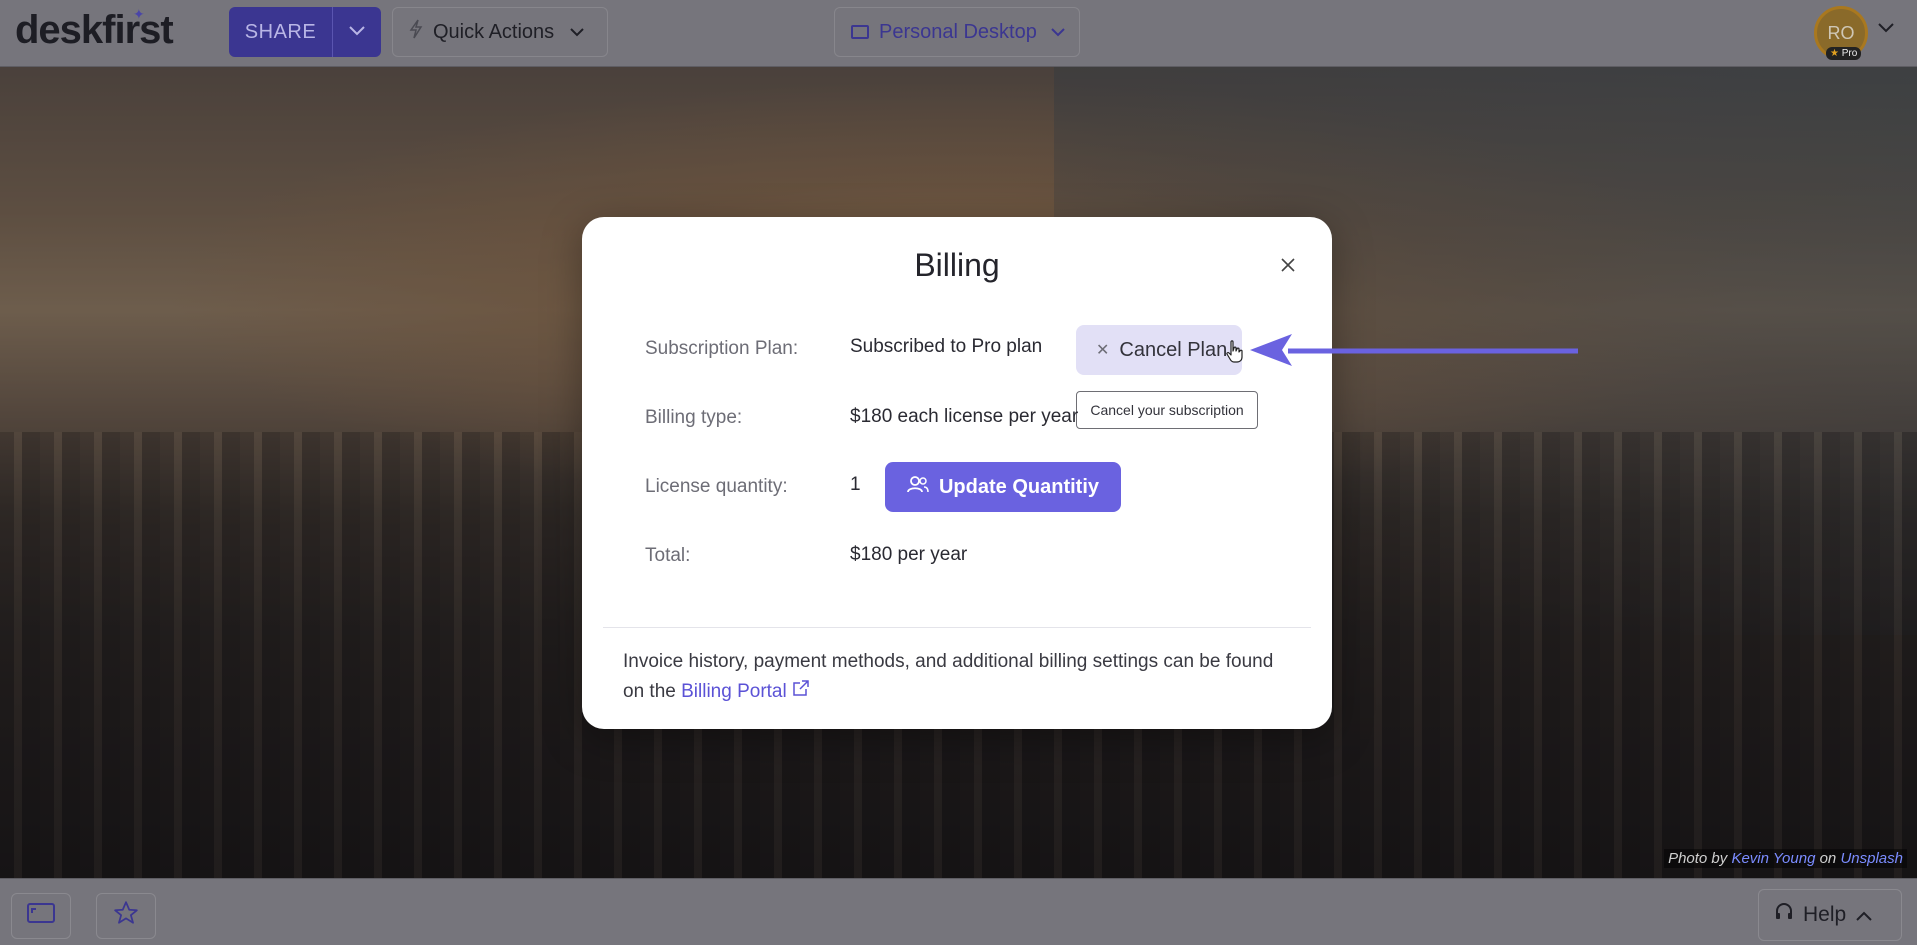 The width and height of the screenshot is (1917, 945). What do you see at coordinates (946, 346) in the screenshot?
I see `subscription-plan-value: Subscribed to Pro plan` at bounding box center [946, 346].